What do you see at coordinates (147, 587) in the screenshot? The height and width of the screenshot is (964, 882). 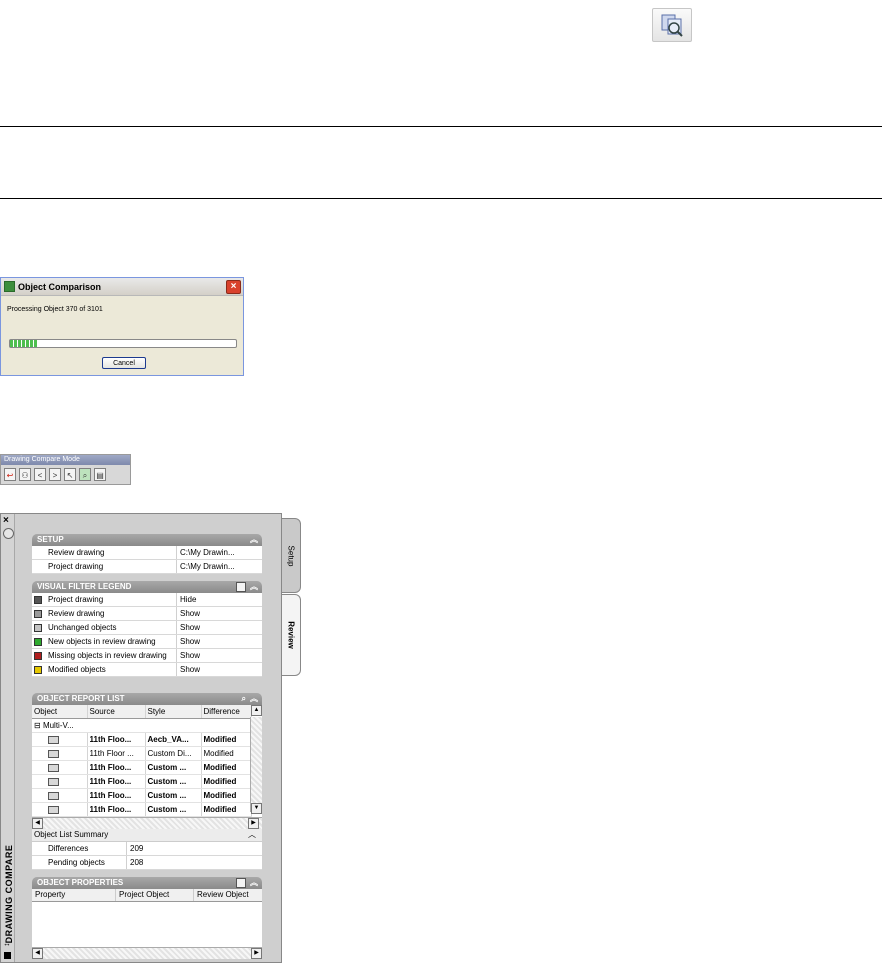 I see `legend-header: VISUAL FILTER LEGEND ︽` at bounding box center [147, 587].